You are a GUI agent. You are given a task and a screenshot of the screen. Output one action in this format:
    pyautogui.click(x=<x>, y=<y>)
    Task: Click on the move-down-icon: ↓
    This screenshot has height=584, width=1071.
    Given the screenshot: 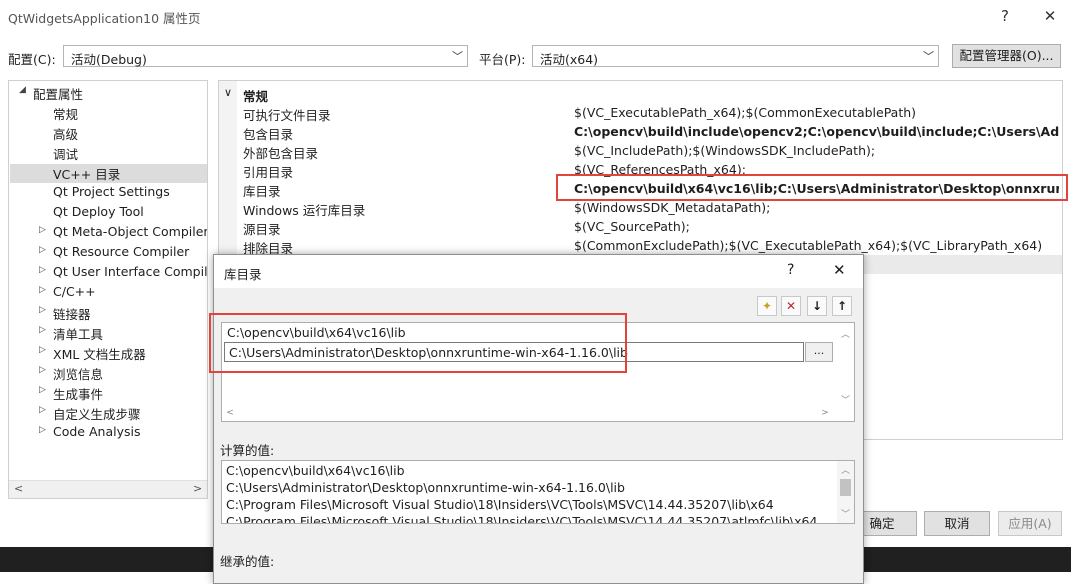 What is the action you would take?
    pyautogui.click(x=817, y=306)
    